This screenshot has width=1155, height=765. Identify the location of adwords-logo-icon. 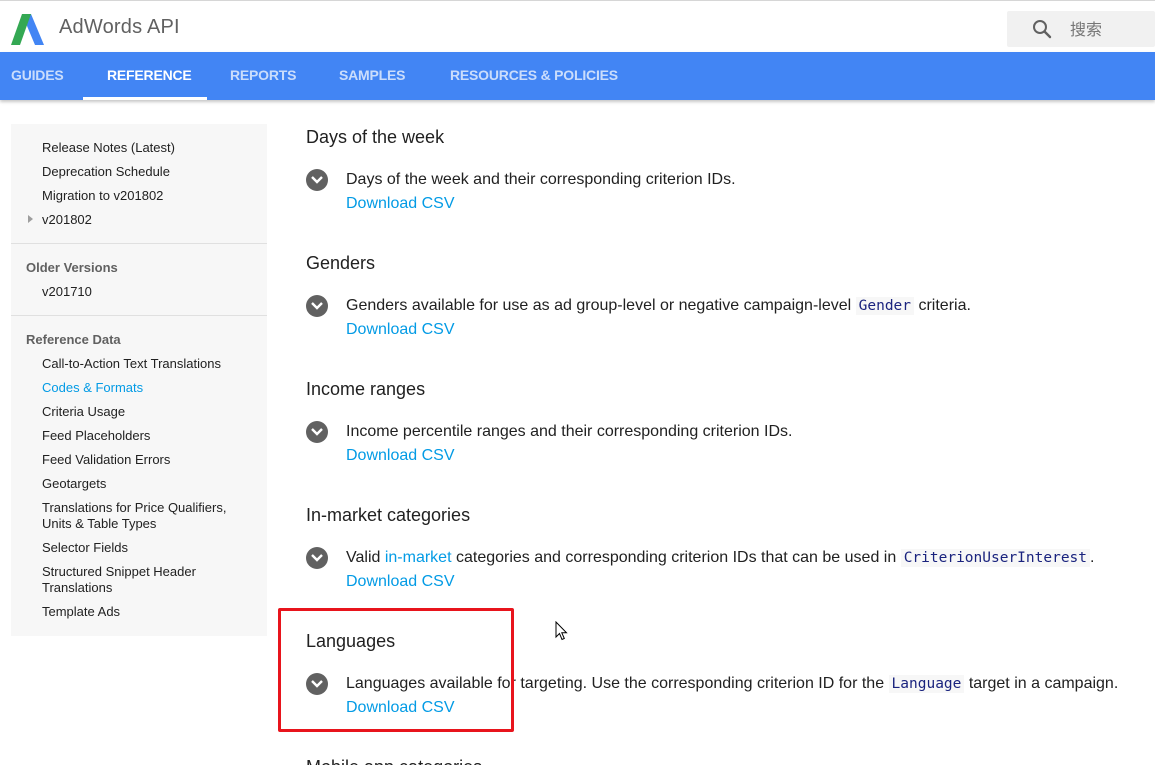
(27, 29).